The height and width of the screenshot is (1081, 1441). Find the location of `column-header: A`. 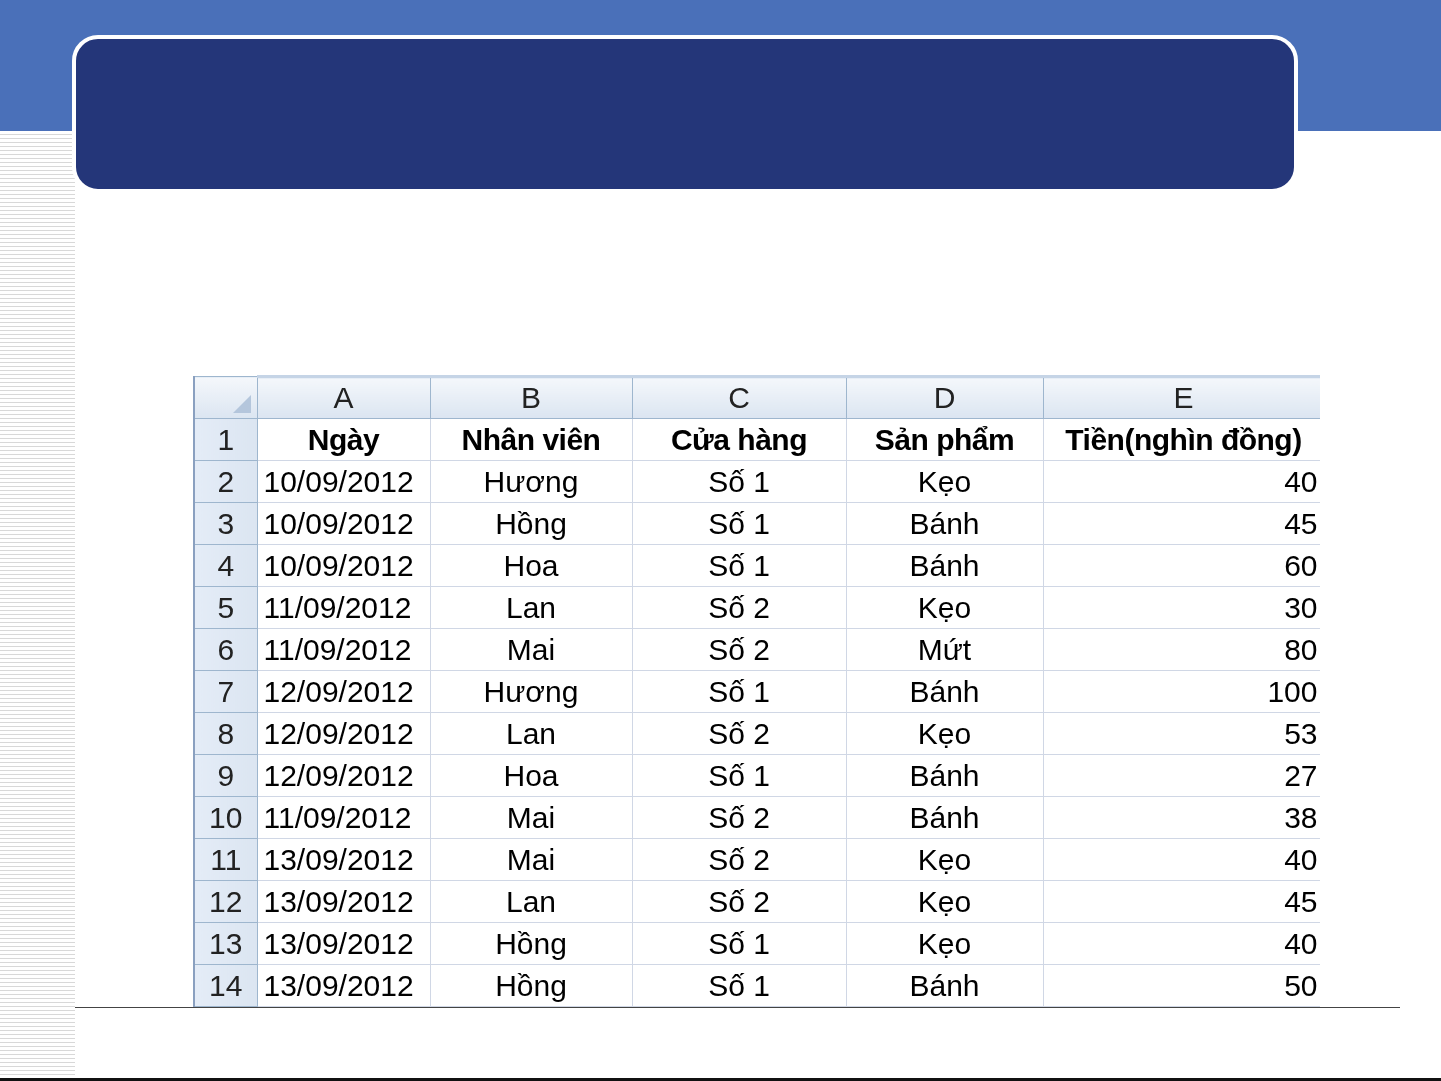

column-header: A is located at coordinates (343, 397).